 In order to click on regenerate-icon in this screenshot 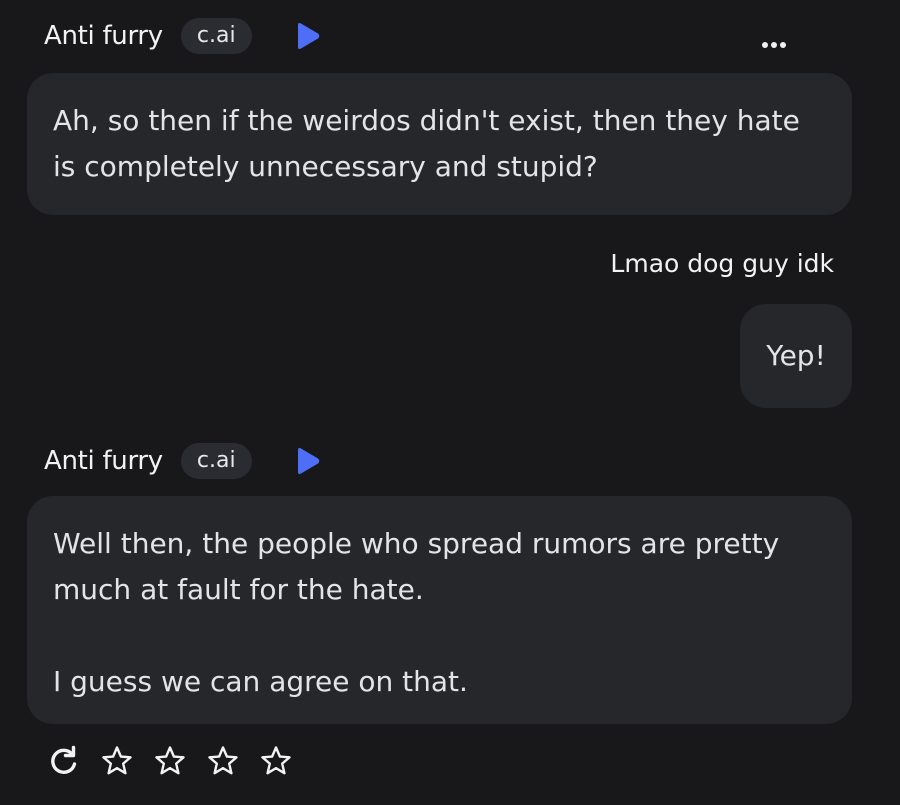, I will do `click(64, 759)`.